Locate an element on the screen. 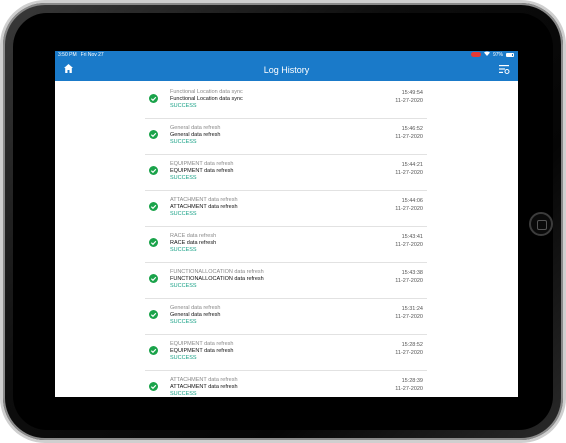  log-timestamp: 15:31:24 11-27-2020 is located at coordinates (409, 313).